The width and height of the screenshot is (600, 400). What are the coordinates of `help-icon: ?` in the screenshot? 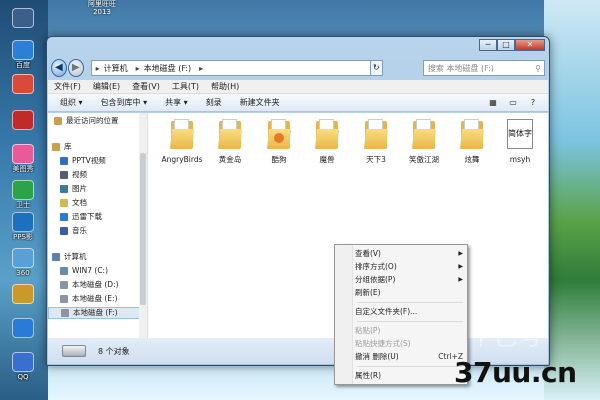 It's located at (533, 103).